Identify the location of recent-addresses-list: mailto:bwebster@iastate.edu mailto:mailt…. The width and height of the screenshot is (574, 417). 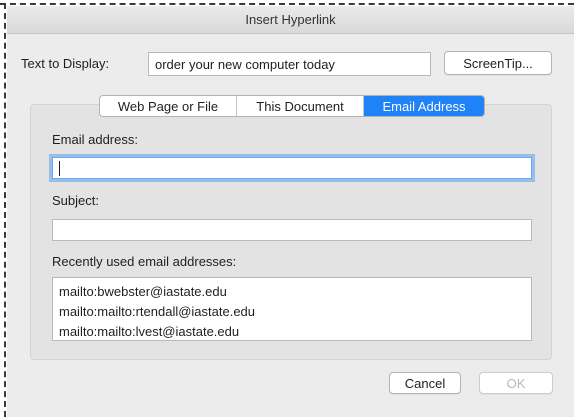
(292, 309).